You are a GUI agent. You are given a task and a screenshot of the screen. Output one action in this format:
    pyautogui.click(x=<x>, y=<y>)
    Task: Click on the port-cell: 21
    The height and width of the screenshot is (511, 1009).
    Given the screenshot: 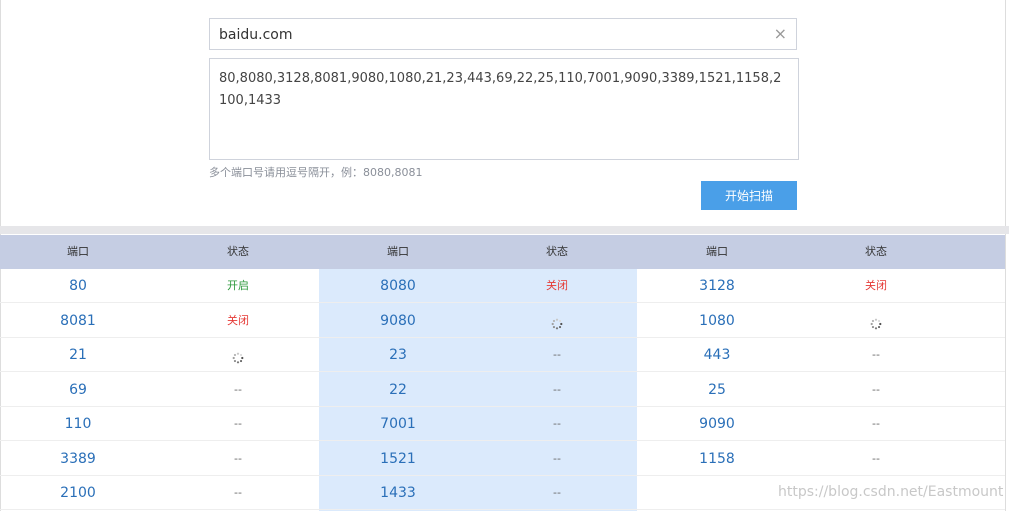 What is the action you would take?
    pyautogui.click(x=78, y=355)
    